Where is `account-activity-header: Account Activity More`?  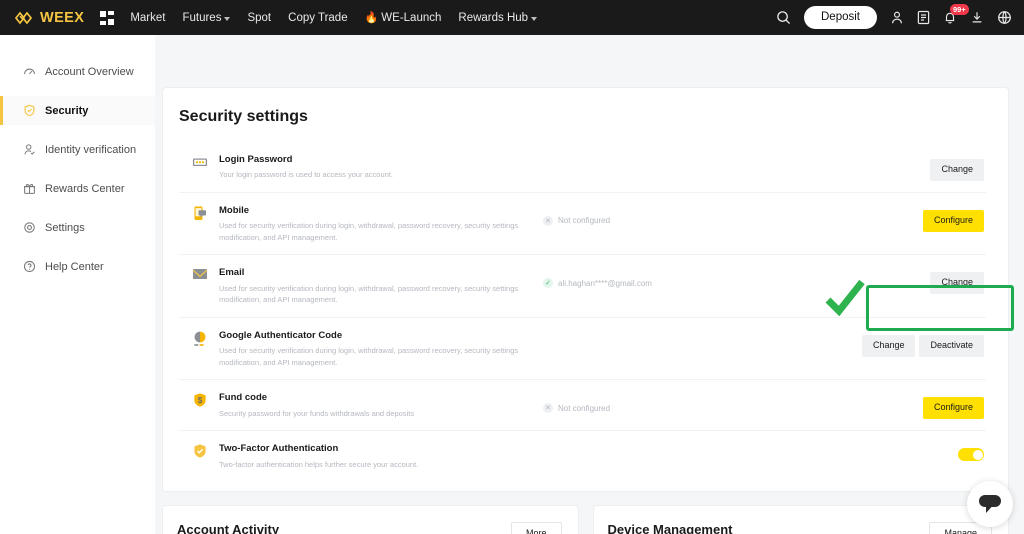 account-activity-header: Account Activity More is located at coordinates (369, 528).